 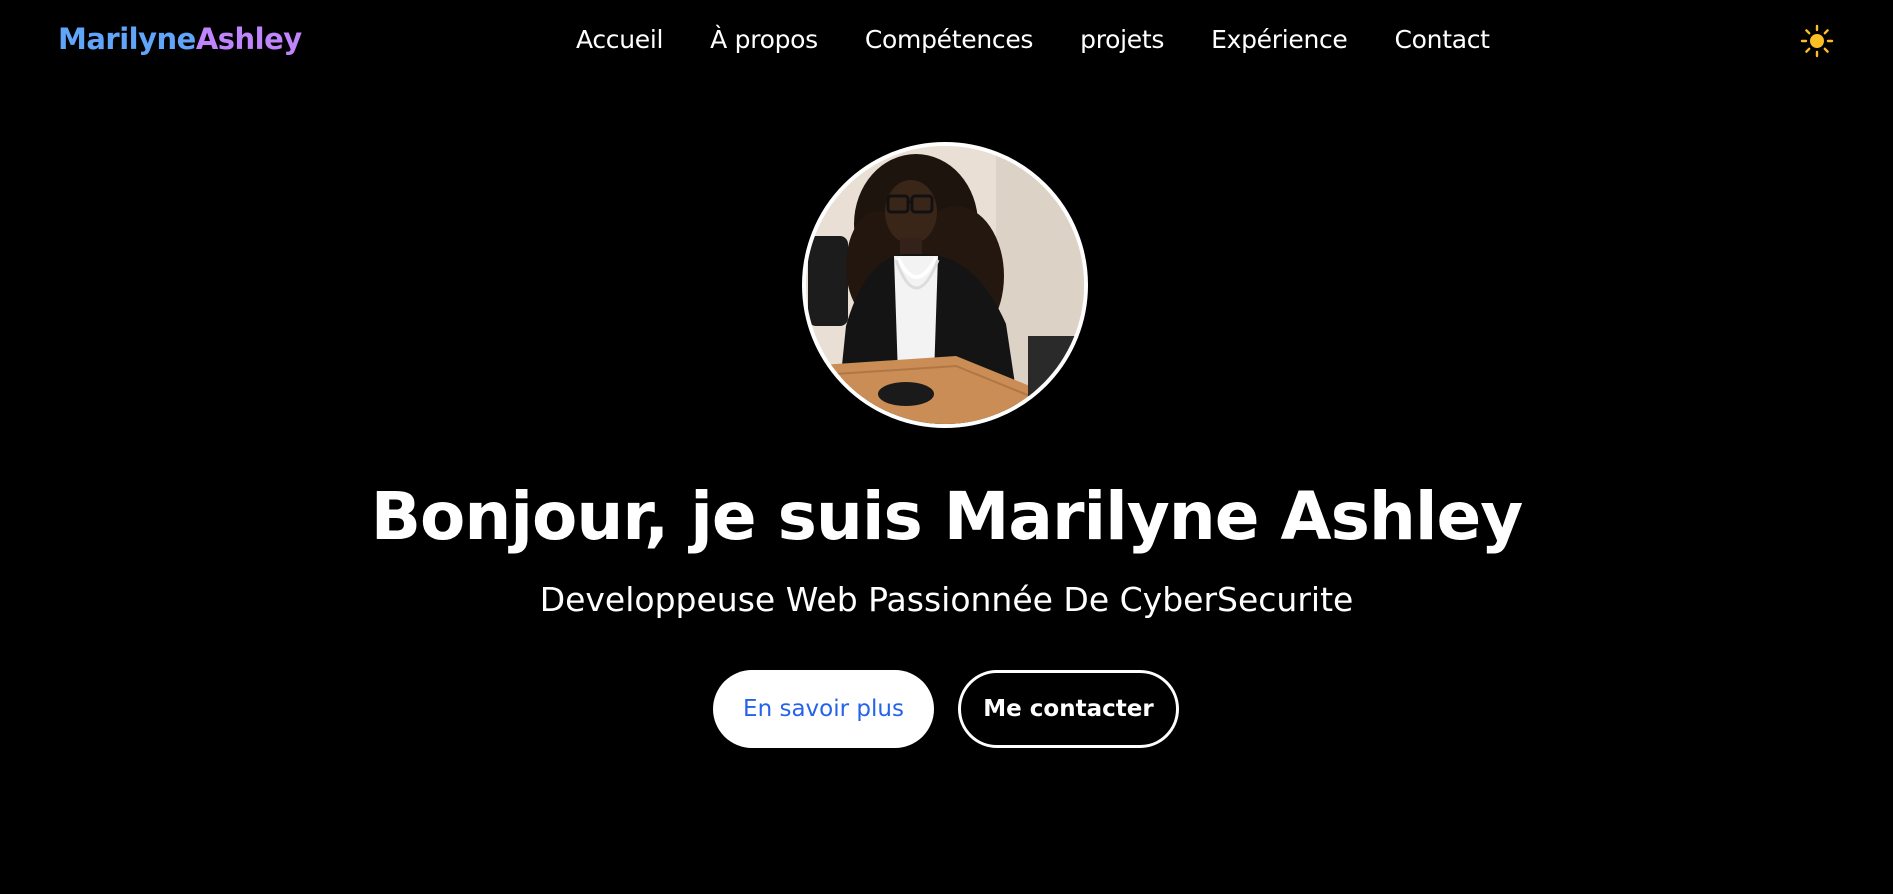 I want to click on contact-me-button: Me contacter, so click(x=1068, y=709).